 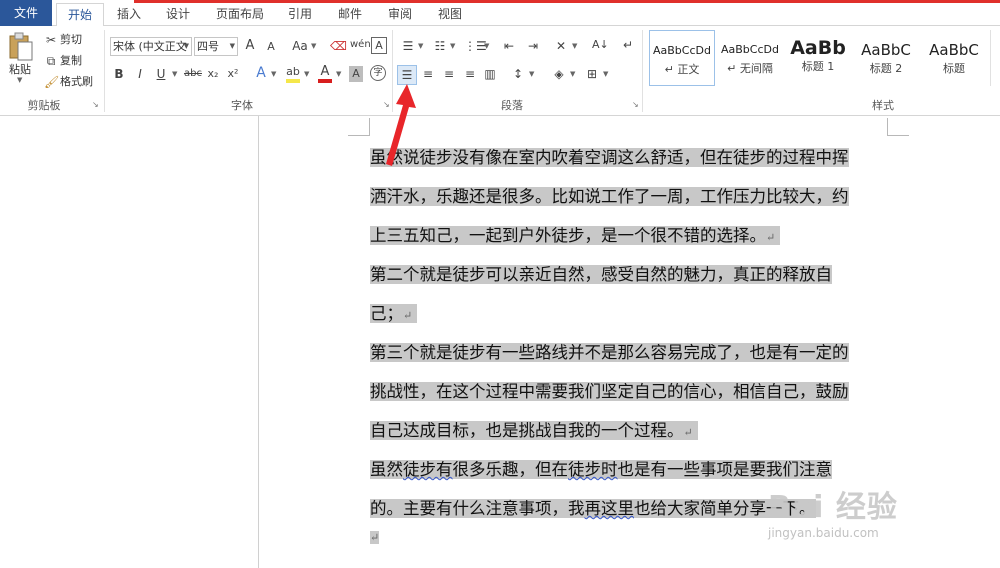 What do you see at coordinates (500, 13) in the screenshot?
I see `ribbon-tab-bar: 文件 开始 插入 设计 页面布局 引用 邮件 审阅 视图` at bounding box center [500, 13].